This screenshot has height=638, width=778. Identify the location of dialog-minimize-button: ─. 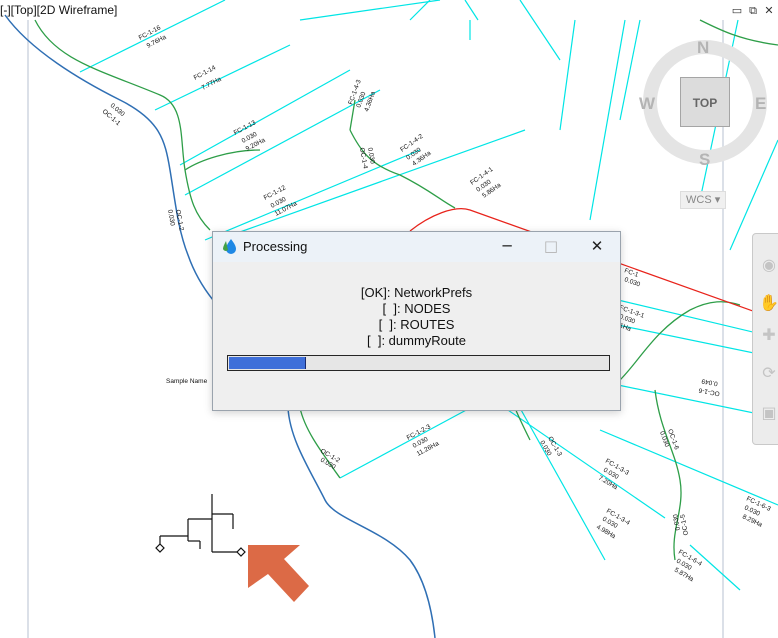
(507, 246).